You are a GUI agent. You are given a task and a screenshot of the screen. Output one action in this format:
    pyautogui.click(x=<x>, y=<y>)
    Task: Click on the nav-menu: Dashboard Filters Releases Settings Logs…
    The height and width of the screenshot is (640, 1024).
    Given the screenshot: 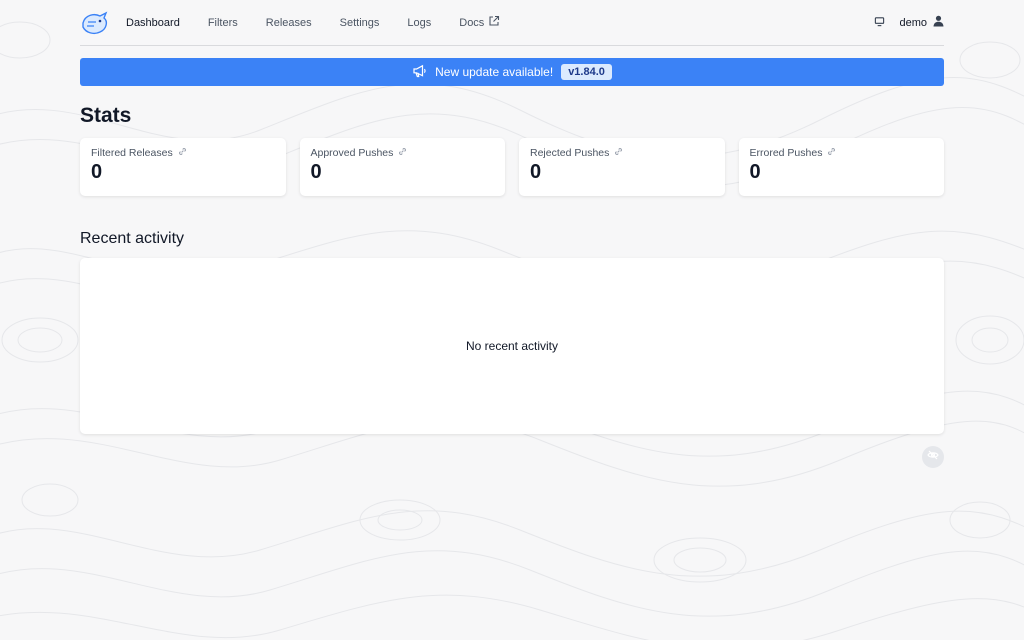 What is the action you would take?
    pyautogui.click(x=327, y=22)
    